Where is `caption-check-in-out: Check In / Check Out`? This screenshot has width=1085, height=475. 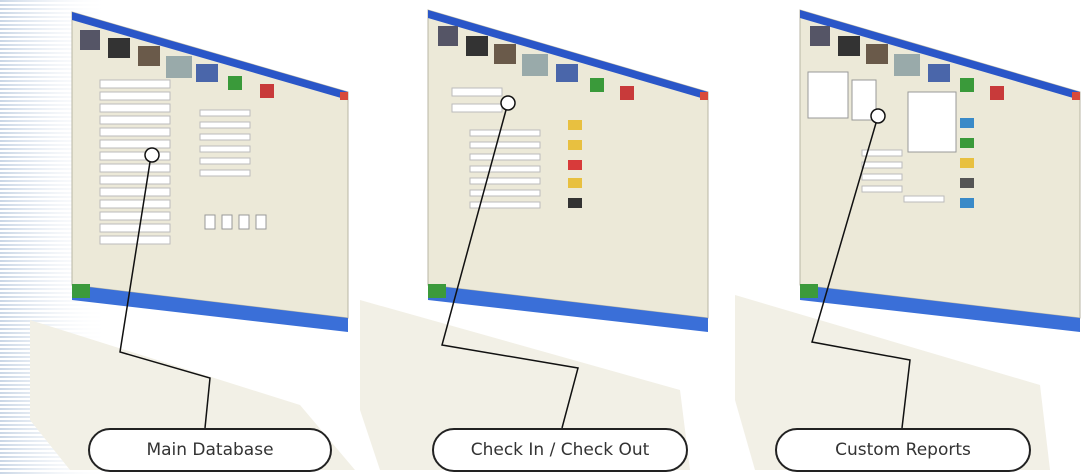 caption-check-in-out: Check In / Check Out is located at coordinates (560, 450).